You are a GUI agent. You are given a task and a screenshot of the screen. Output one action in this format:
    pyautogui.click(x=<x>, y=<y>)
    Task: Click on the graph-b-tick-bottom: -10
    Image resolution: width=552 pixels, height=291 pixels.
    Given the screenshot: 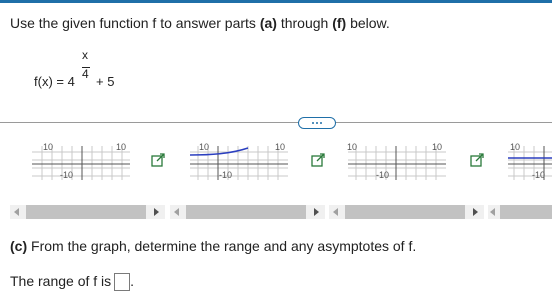 What is the action you would take?
    pyautogui.click(x=226, y=175)
    